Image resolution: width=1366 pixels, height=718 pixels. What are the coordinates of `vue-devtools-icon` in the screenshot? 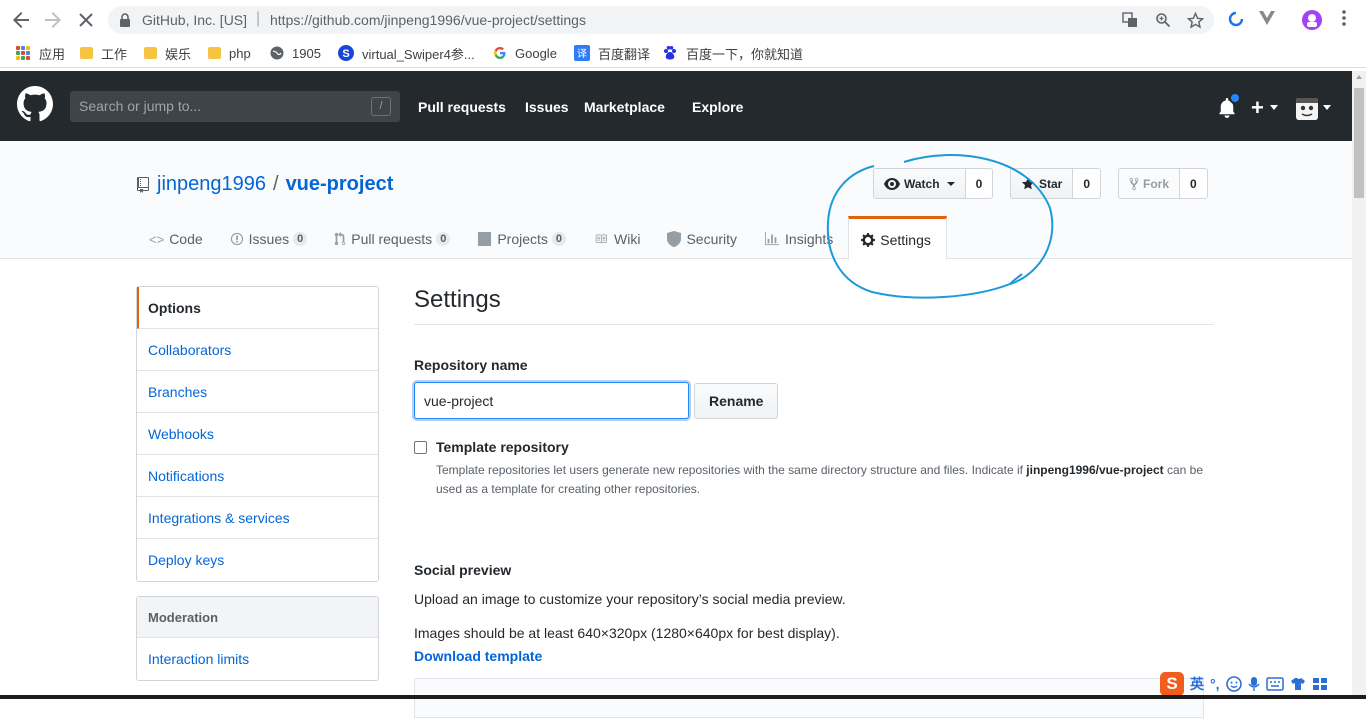 It's located at (1267, 20).